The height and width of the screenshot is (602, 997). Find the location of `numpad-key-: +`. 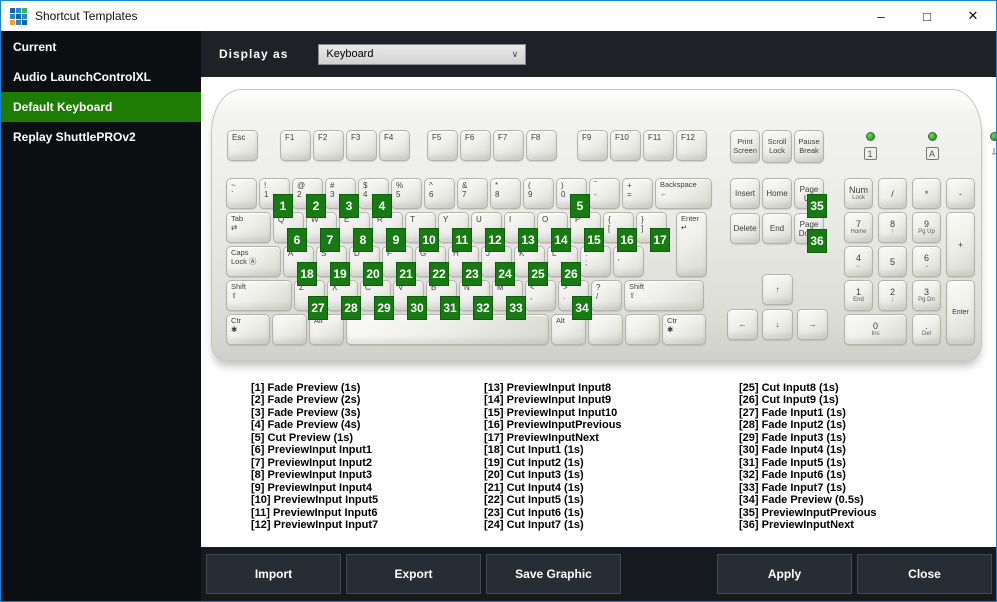

numpad-key-: + is located at coordinates (960, 244).